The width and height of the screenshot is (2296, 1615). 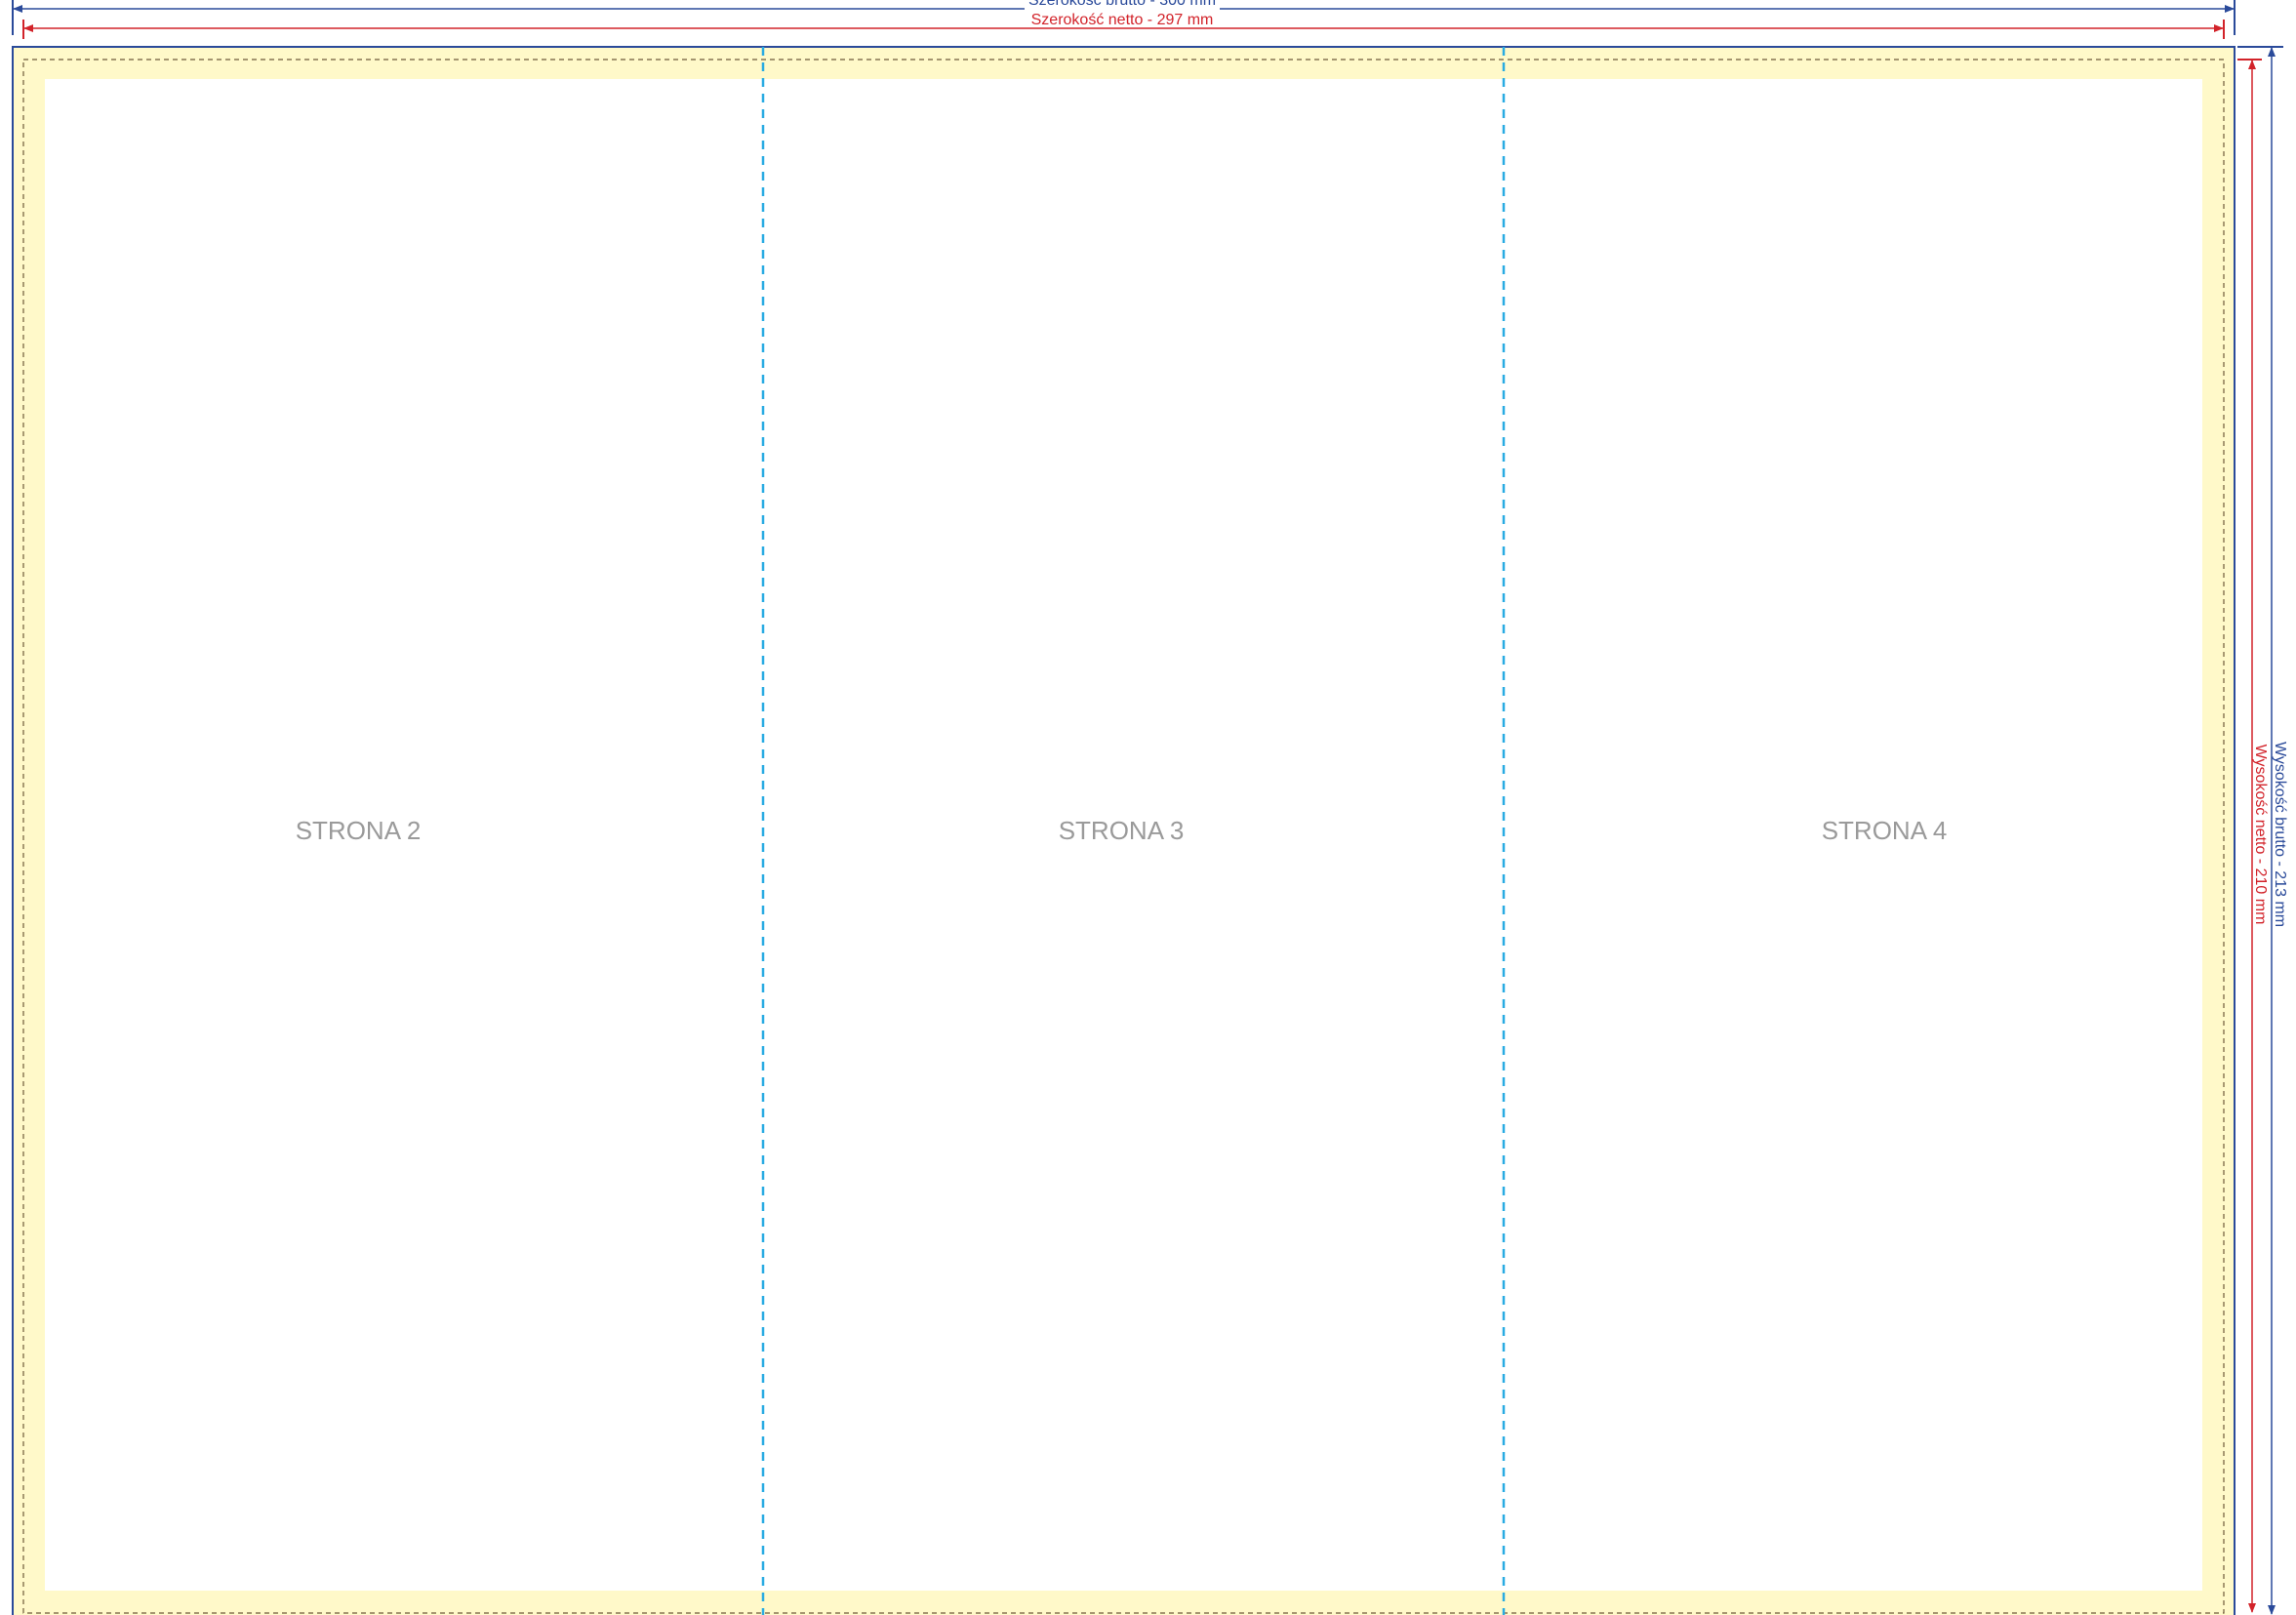 I want to click on gross-height-label: Wysokość brutto - 213 mm, so click(x=2280, y=835).